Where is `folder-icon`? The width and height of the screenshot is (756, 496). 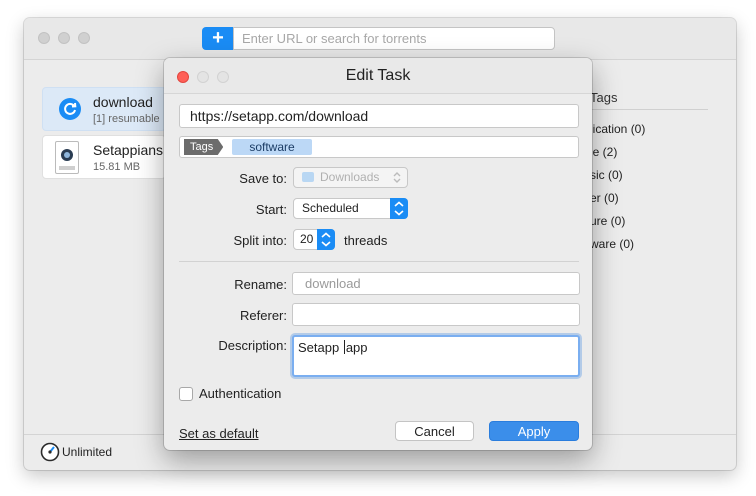
folder-icon is located at coordinates (308, 177).